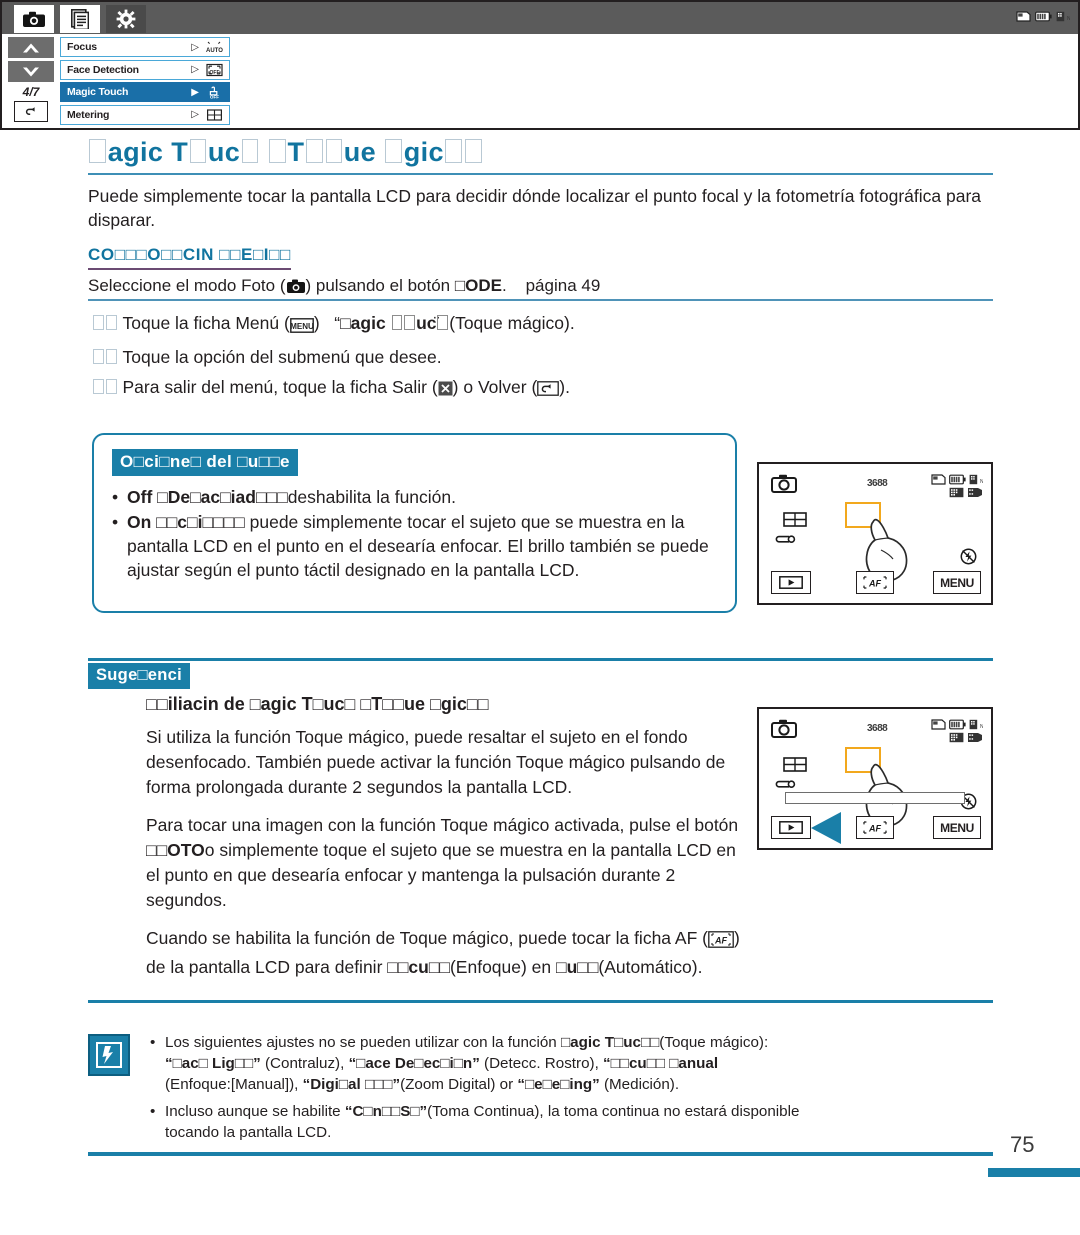 The image size is (1080, 1235). I want to click on flash-off-icon, so click(968, 559).